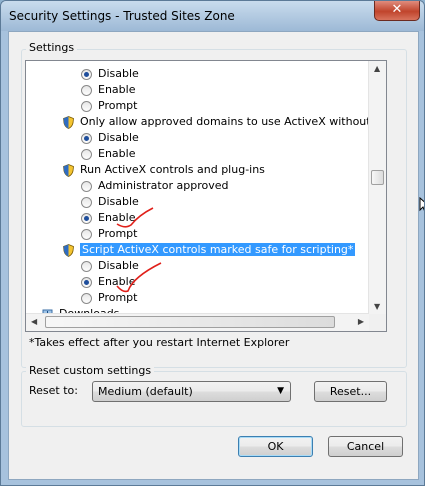 Image resolution: width=425 pixels, height=486 pixels. Describe the element at coordinates (421, 204) in the screenshot. I see `mouse-cursor-icon` at that location.